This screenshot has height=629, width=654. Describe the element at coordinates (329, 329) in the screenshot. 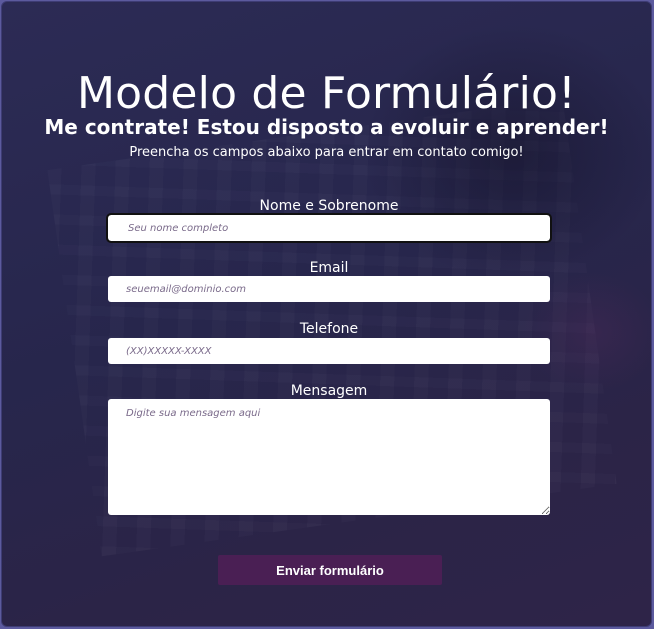

I see `phone-label: Telefone` at that location.